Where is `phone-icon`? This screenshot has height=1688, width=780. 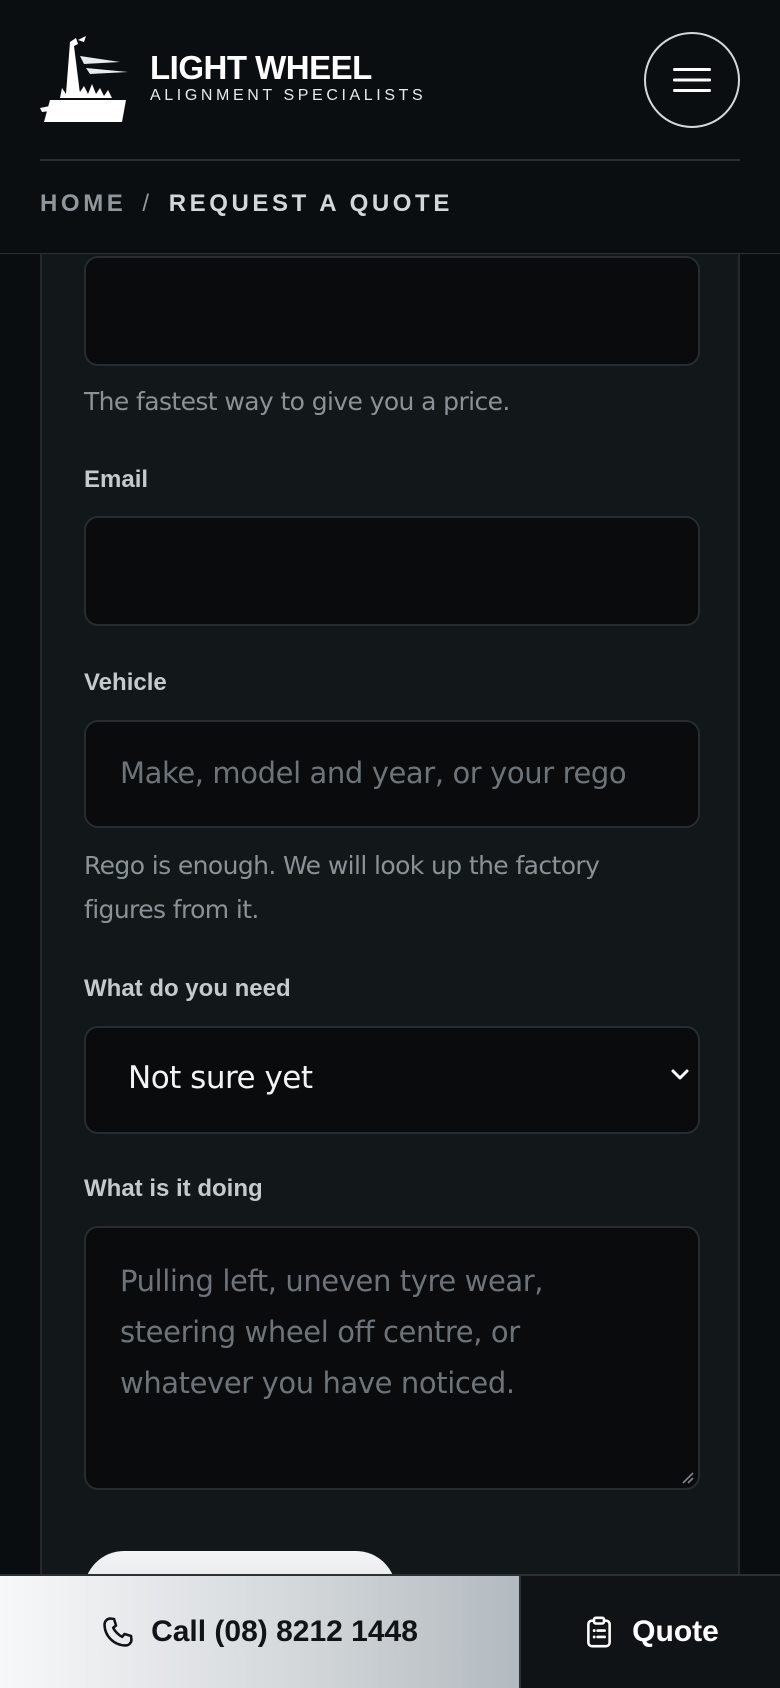 phone-icon is located at coordinates (118, 1632).